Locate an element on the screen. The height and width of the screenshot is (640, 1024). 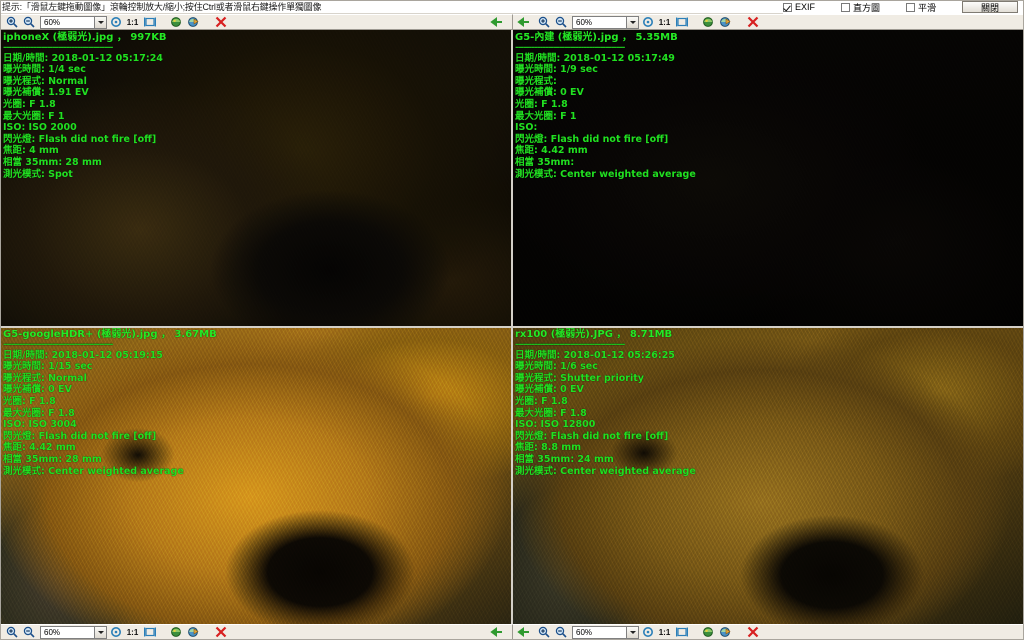
exif-row-exposure-time: 曝光時間: 1/6 sec is located at coordinates (556, 367).